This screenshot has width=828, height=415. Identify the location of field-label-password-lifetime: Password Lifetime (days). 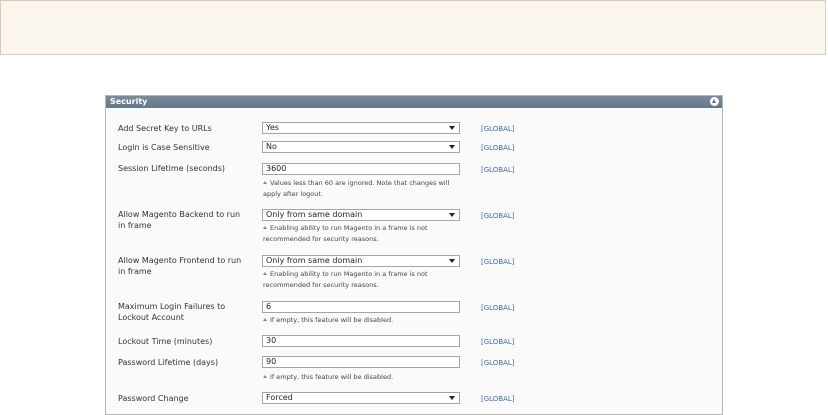
(168, 362).